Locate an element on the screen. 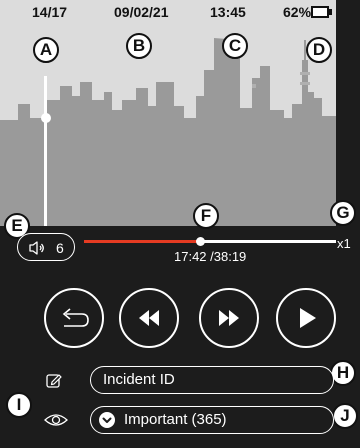 The width and height of the screenshot is (360, 448). rewind-icon is located at coordinates (149, 318).